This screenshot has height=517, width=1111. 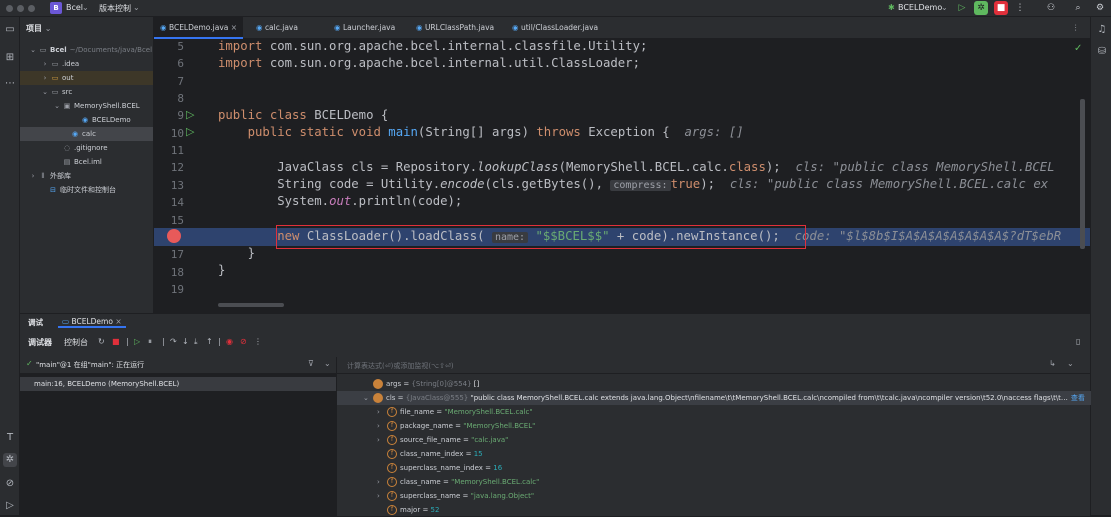 What do you see at coordinates (150, 342) in the screenshot?
I see `pause-icon: ⏸` at bounding box center [150, 342].